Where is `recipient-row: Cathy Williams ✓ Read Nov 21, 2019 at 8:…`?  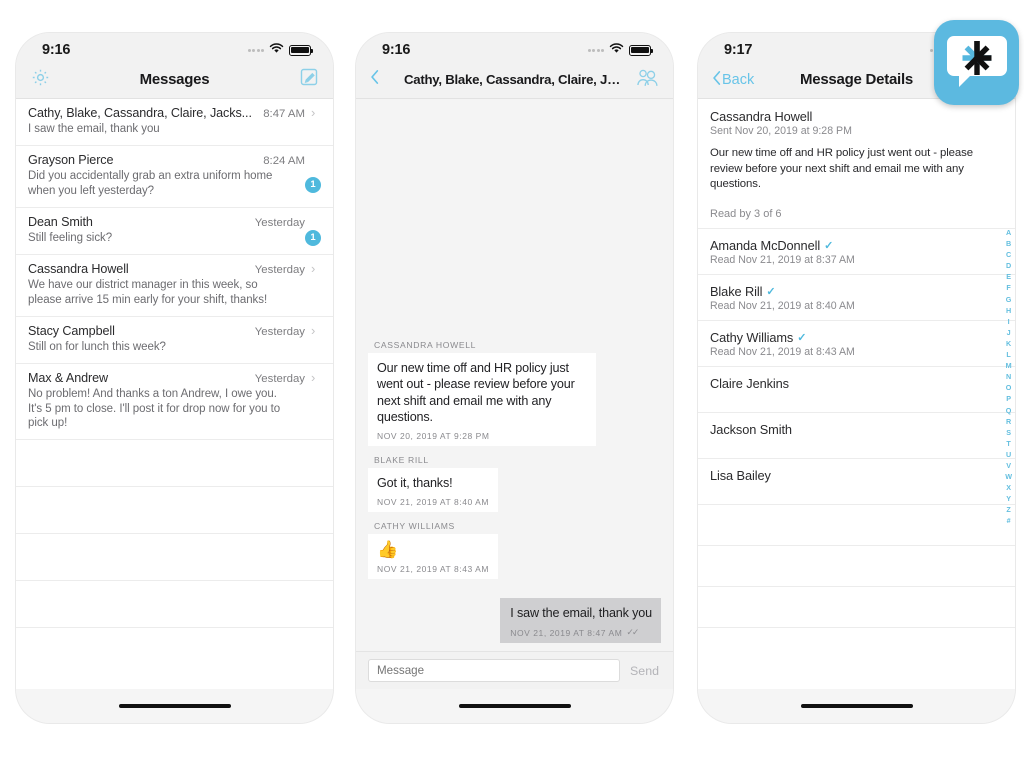 recipient-row: Cathy Williams ✓ Read Nov 21, 2019 at 8:… is located at coordinates (856, 344).